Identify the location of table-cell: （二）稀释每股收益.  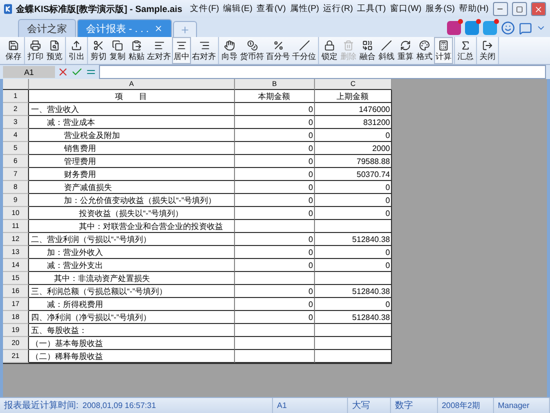
(132, 356).